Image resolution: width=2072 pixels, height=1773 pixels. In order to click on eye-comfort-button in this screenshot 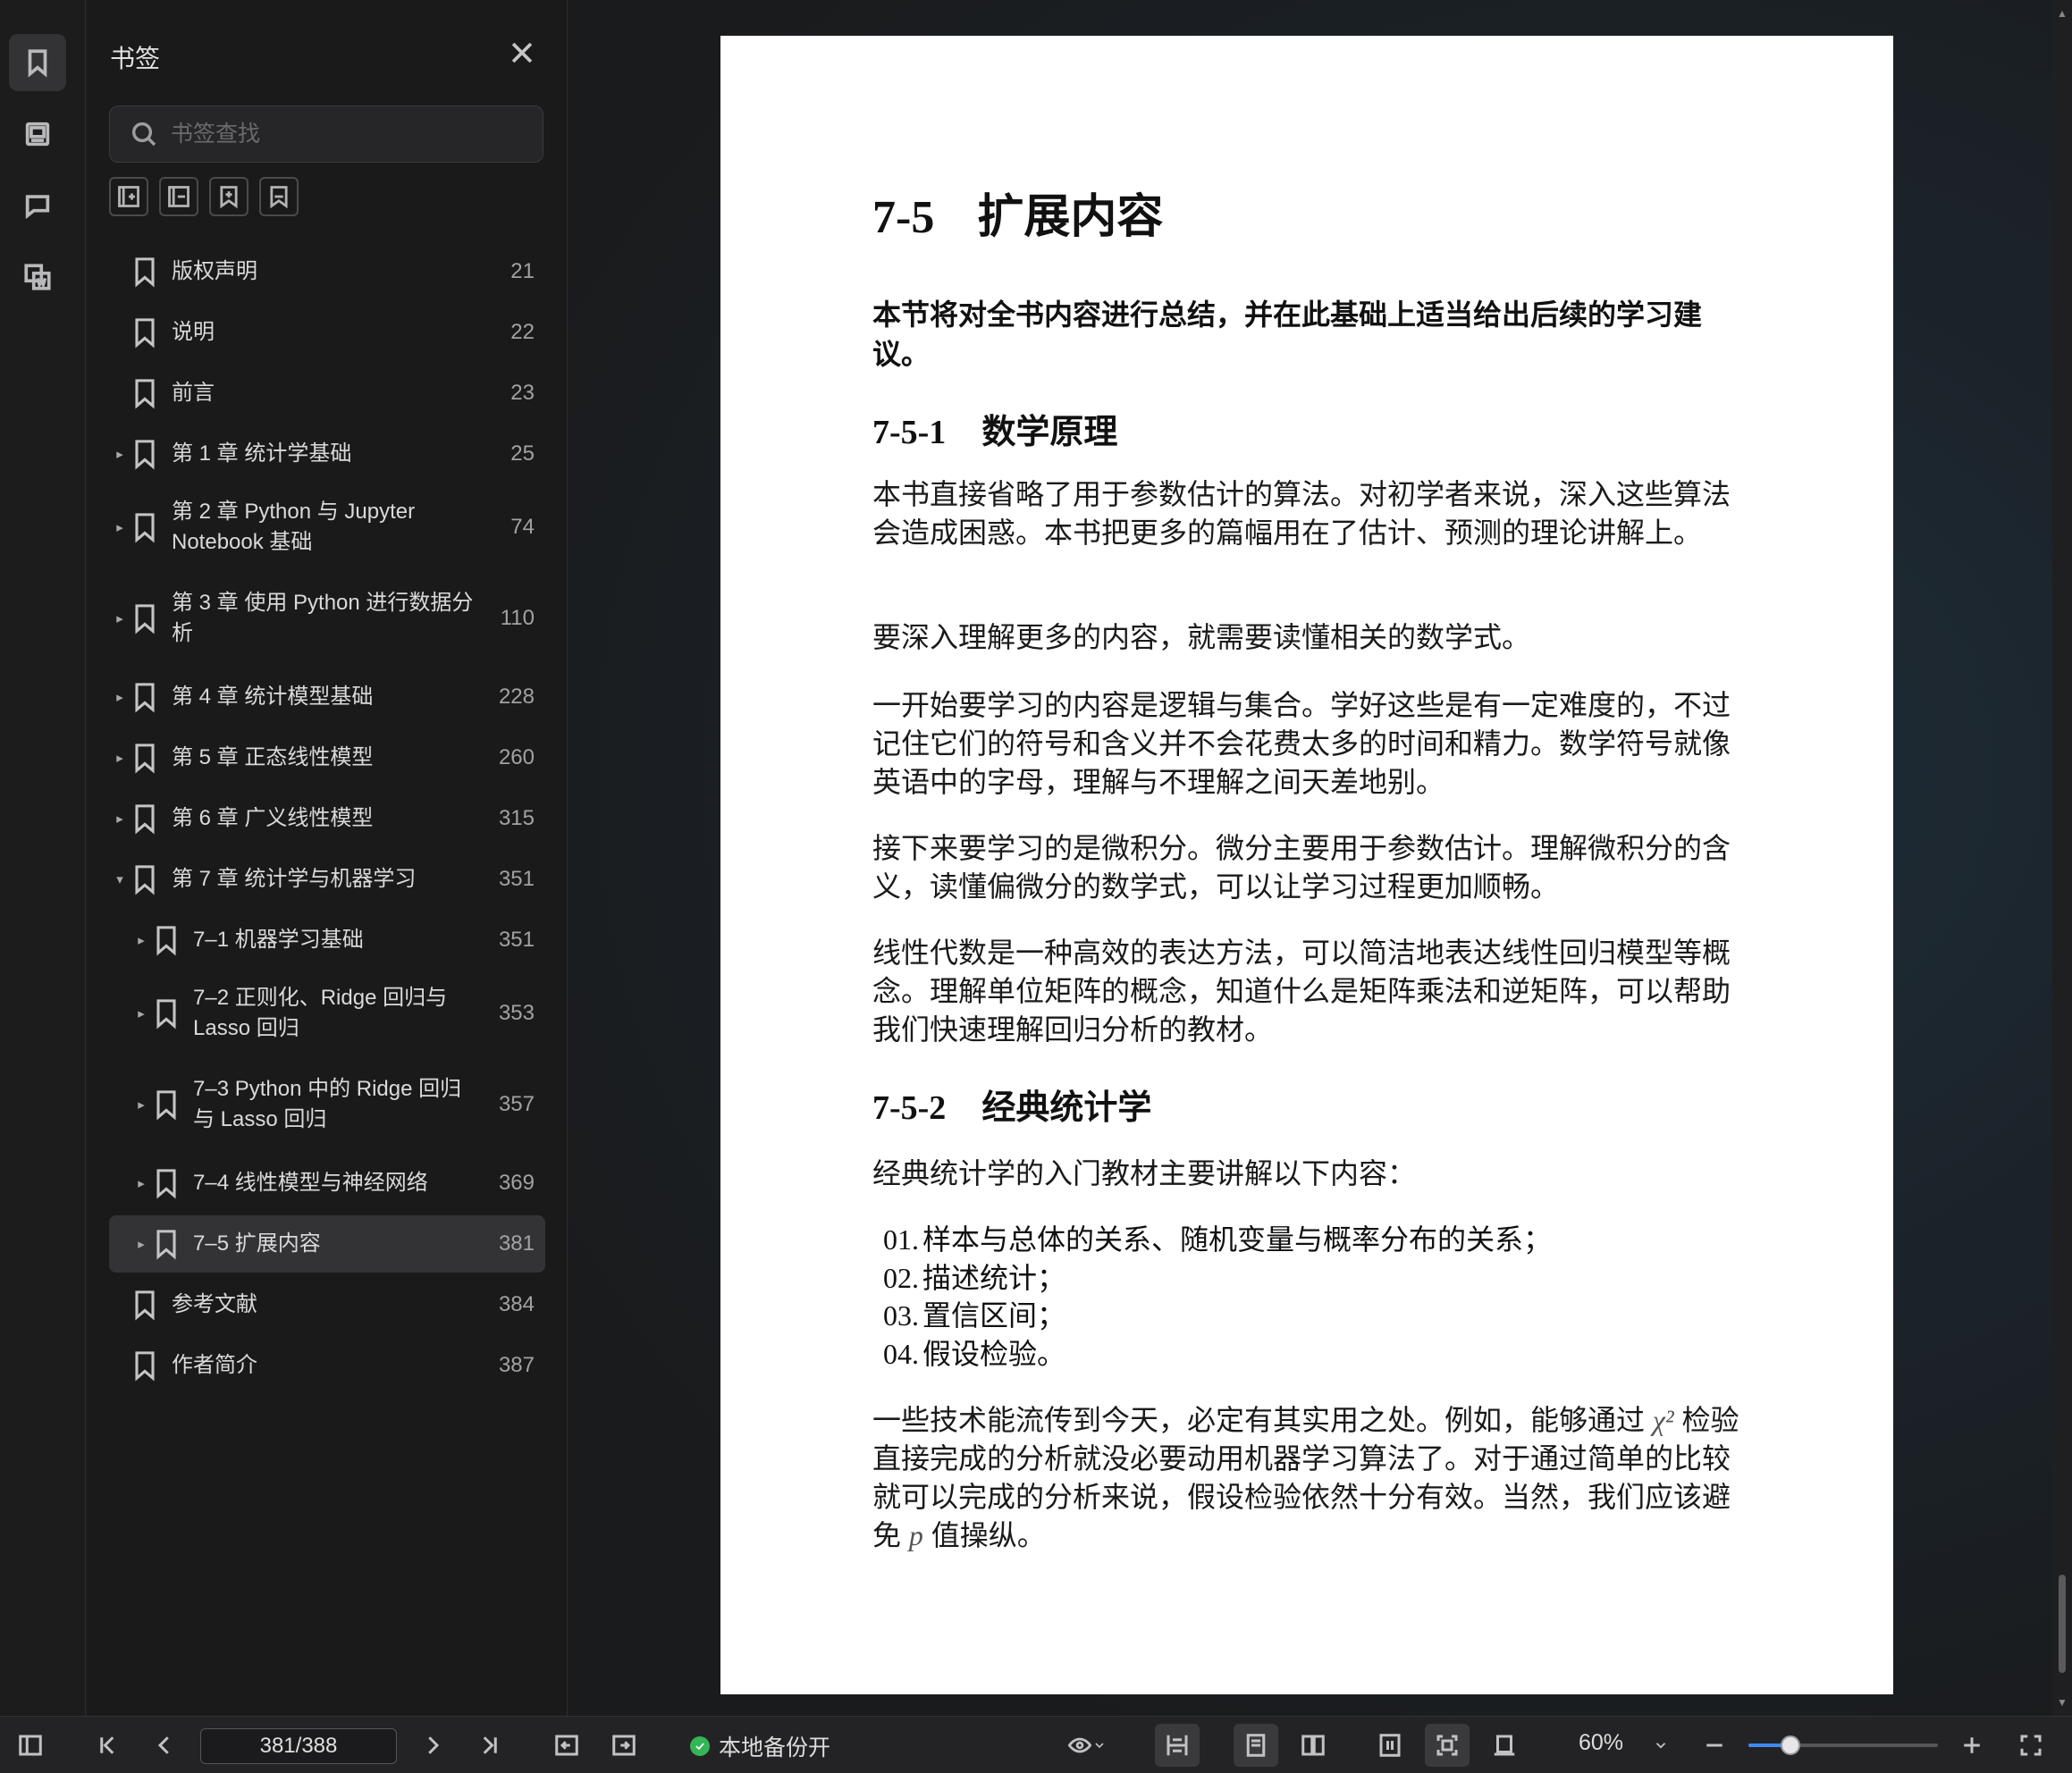, I will do `click(1087, 1745)`.